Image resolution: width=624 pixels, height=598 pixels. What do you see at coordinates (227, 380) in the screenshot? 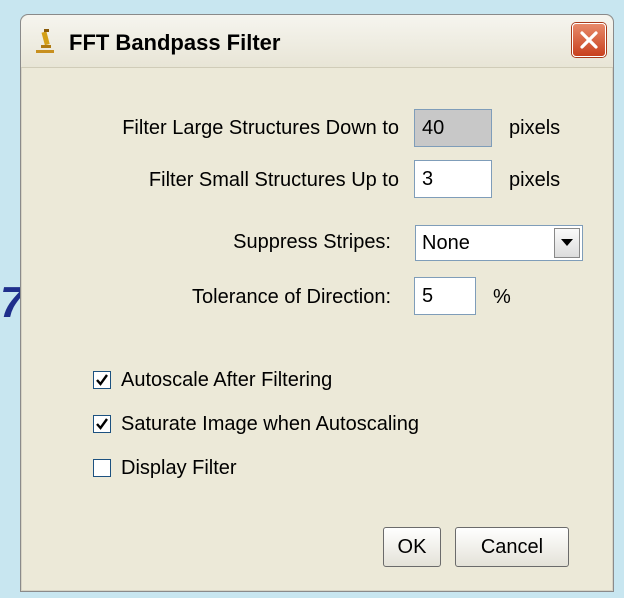
I see `autoscale-label: Autoscale After Filtering` at bounding box center [227, 380].